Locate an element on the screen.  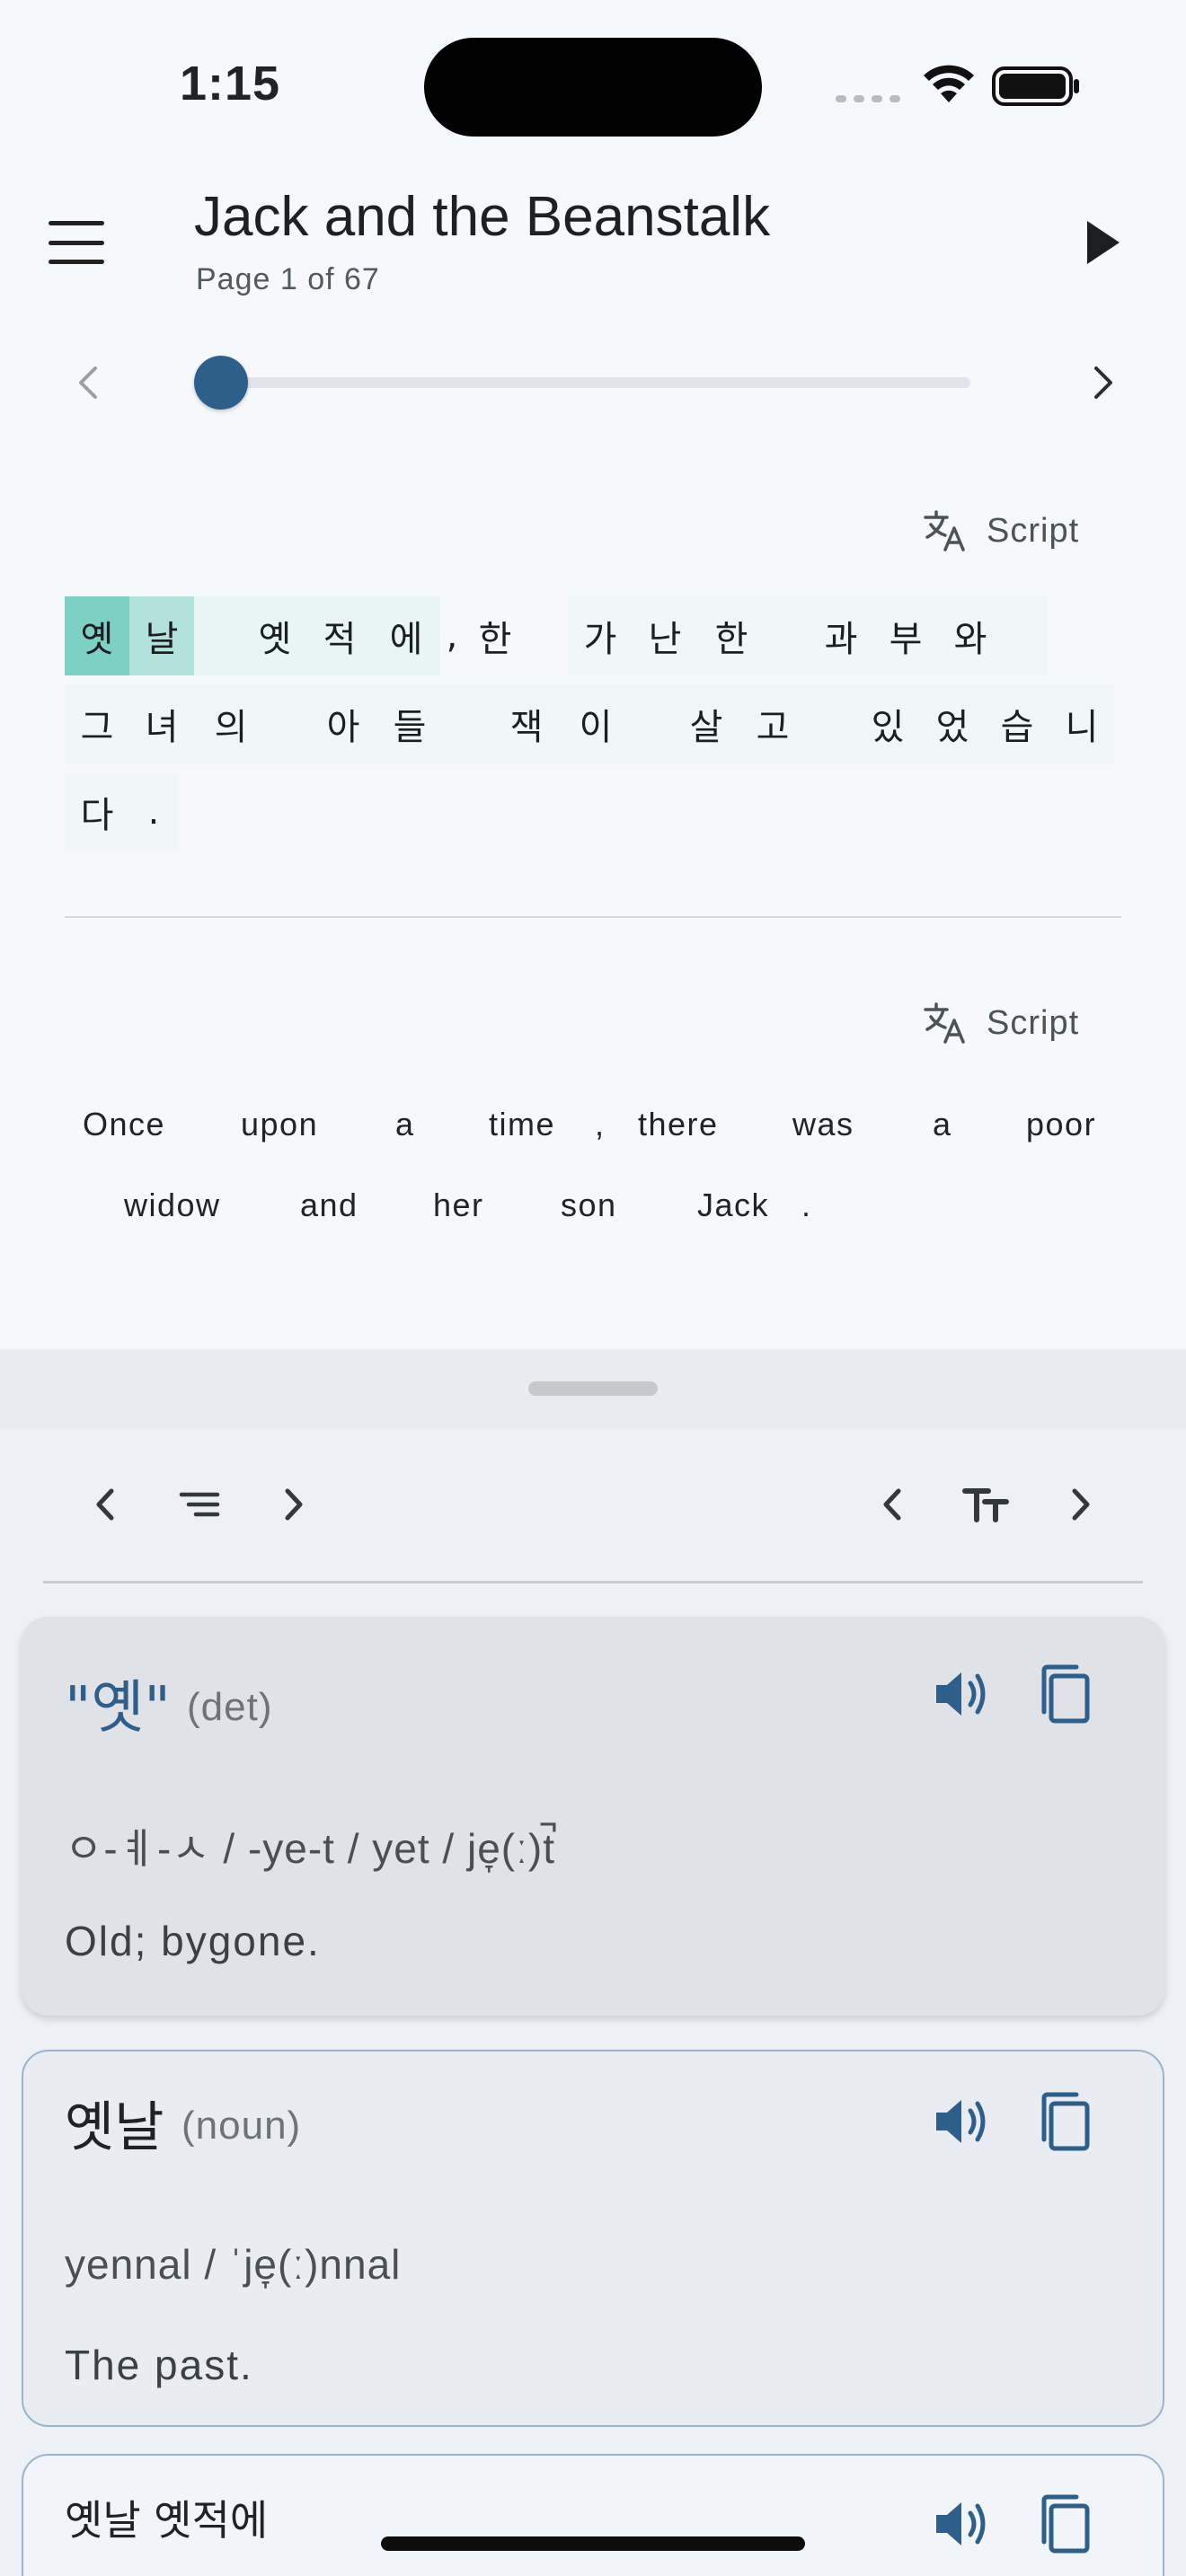
status-time: 1:15 is located at coordinates (230, 83).